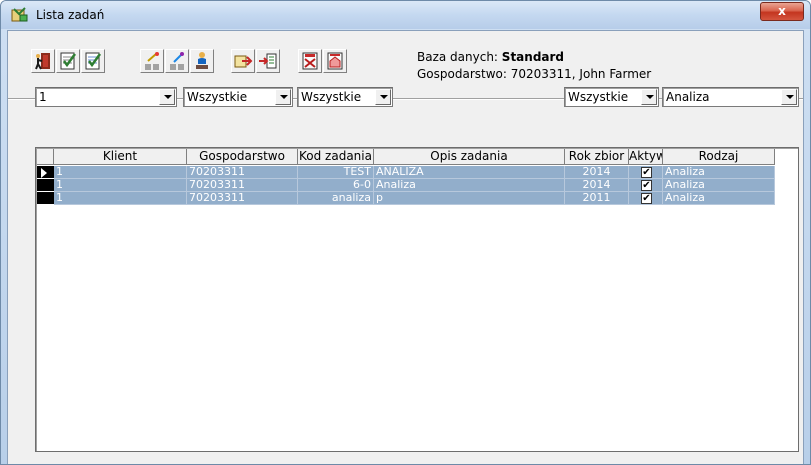  What do you see at coordinates (598, 97) in the screenshot?
I see `status-filter-value: Wszystkie` at bounding box center [598, 97].